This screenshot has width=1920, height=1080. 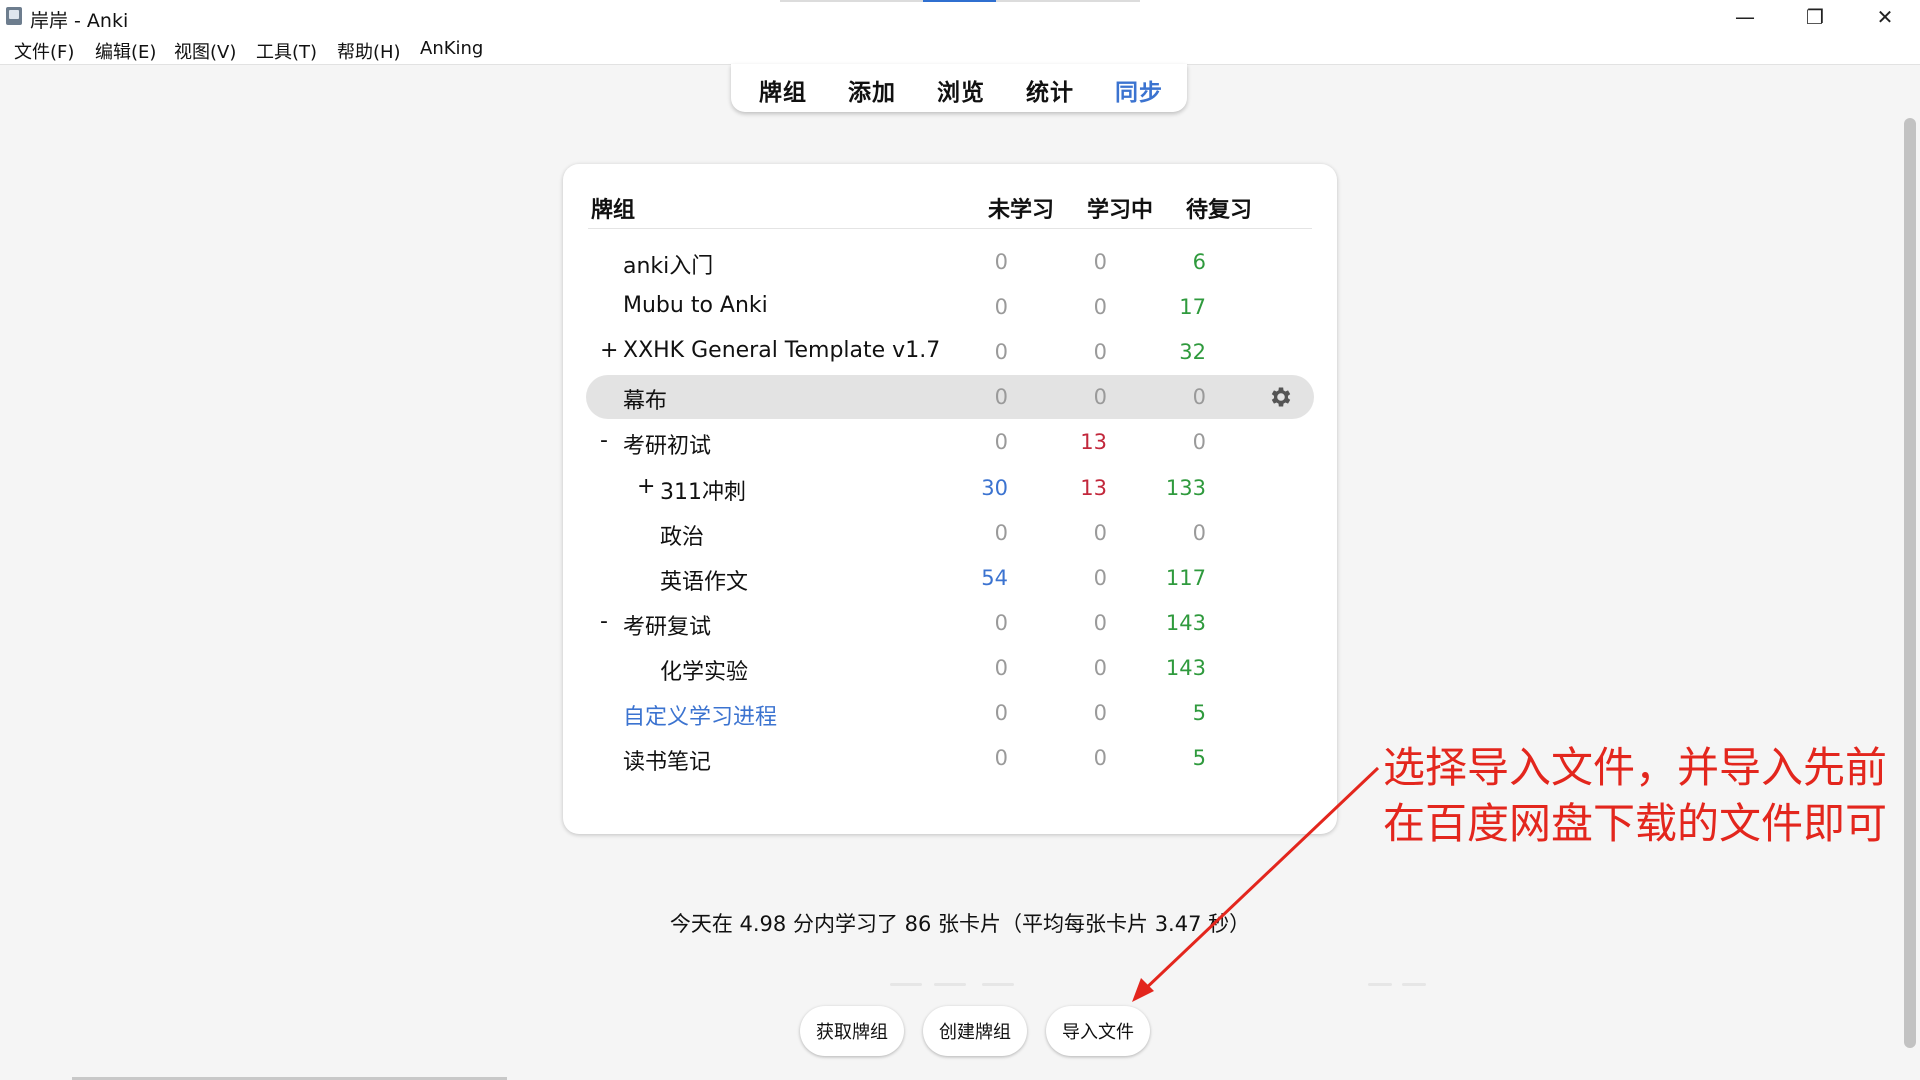 I want to click on toolbar-sync: 同步, so click(x=1139, y=90).